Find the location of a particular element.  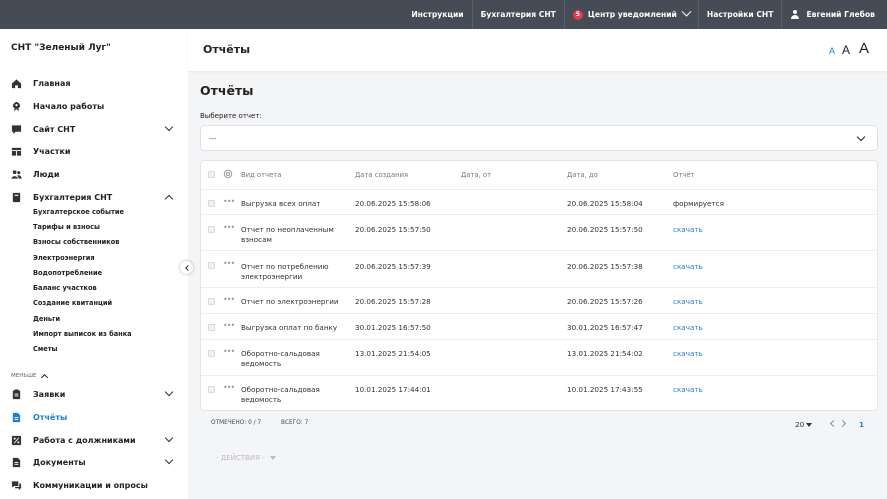

collapse-sidebar-button is located at coordinates (186, 267).